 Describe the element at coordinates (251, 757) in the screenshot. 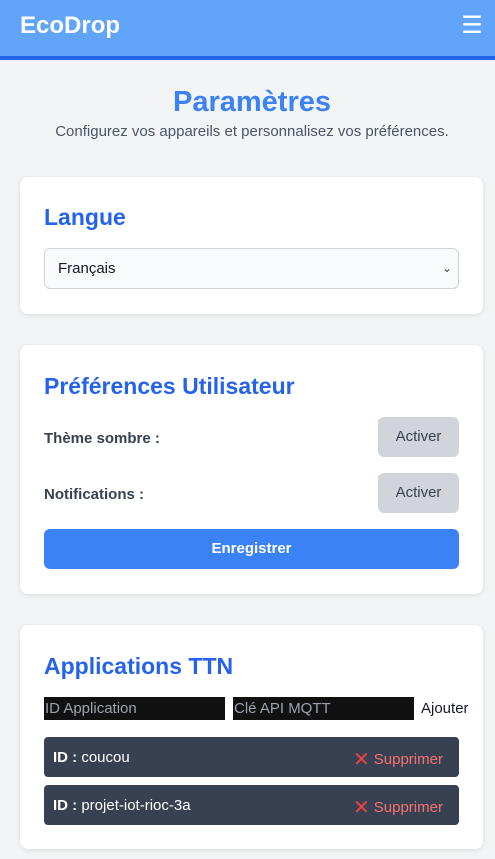

I see `app-list-item: ID : coucou ✕ Supprimer` at that location.